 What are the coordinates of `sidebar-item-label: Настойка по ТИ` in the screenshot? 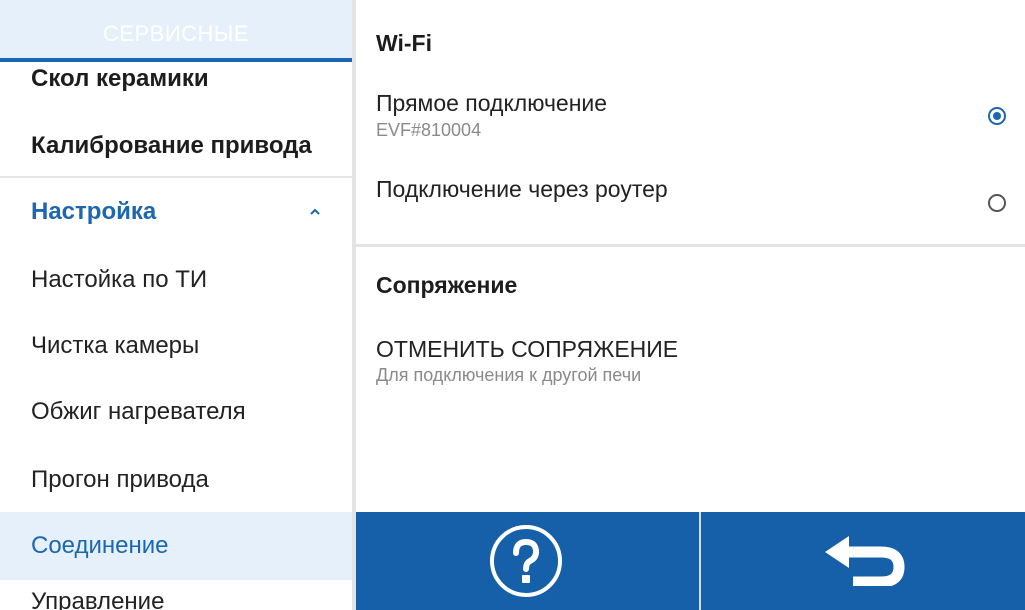 It's located at (119, 279).